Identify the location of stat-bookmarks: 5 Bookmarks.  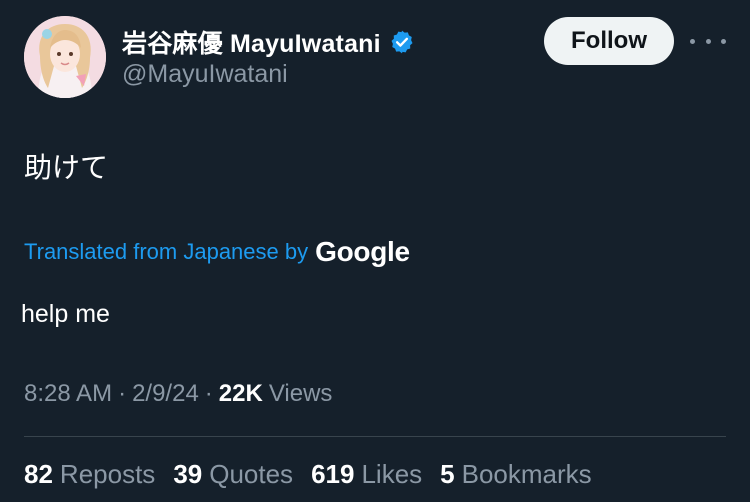
(516, 474).